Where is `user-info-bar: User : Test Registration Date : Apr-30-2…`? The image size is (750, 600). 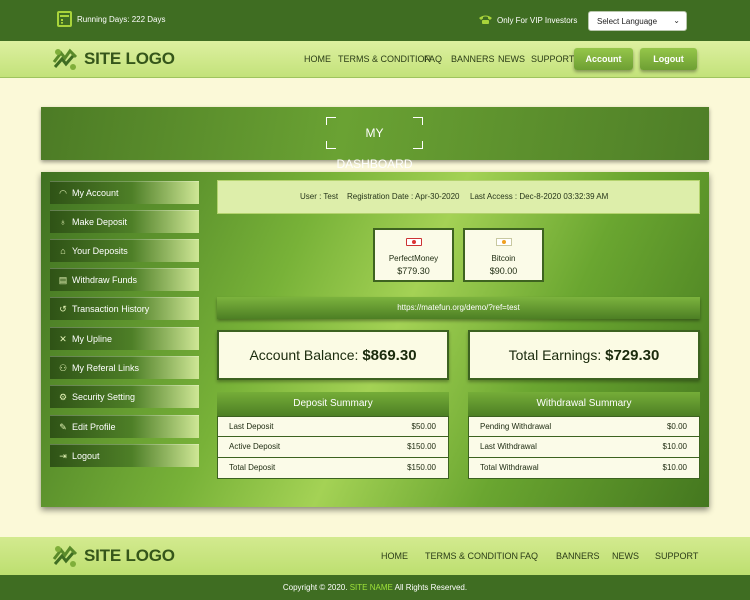
user-info-bar: User : Test Registration Date : Apr-30-2… is located at coordinates (458, 197).